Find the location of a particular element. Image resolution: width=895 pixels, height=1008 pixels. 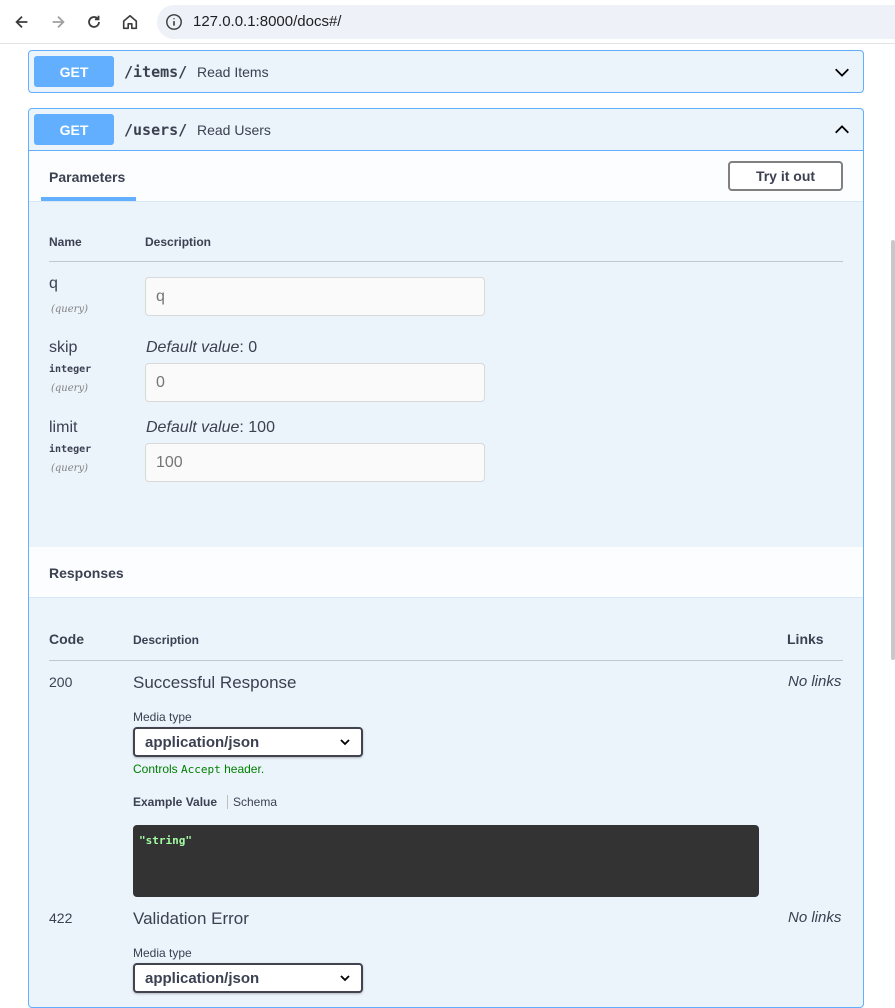

tab-schema: Schema is located at coordinates (255, 802).